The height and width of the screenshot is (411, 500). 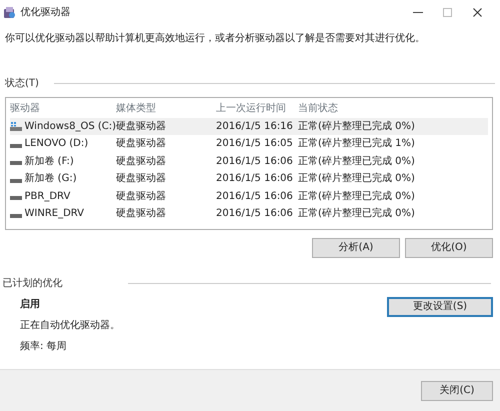 I want to click on table-cell-text: Windows8_OS (C:), so click(x=70, y=127).